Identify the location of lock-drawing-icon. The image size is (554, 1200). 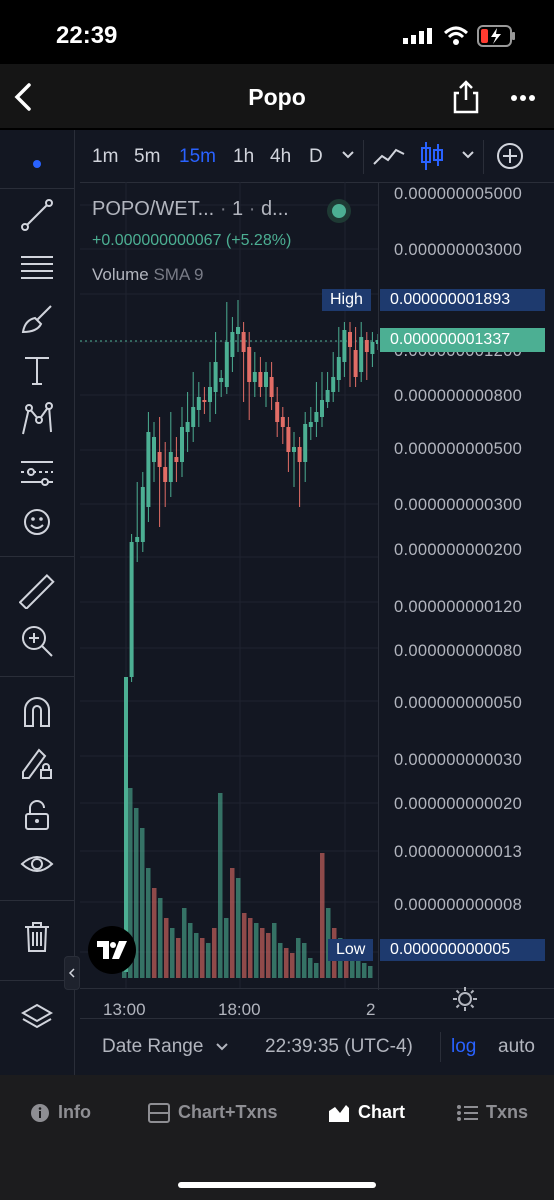
(37, 764).